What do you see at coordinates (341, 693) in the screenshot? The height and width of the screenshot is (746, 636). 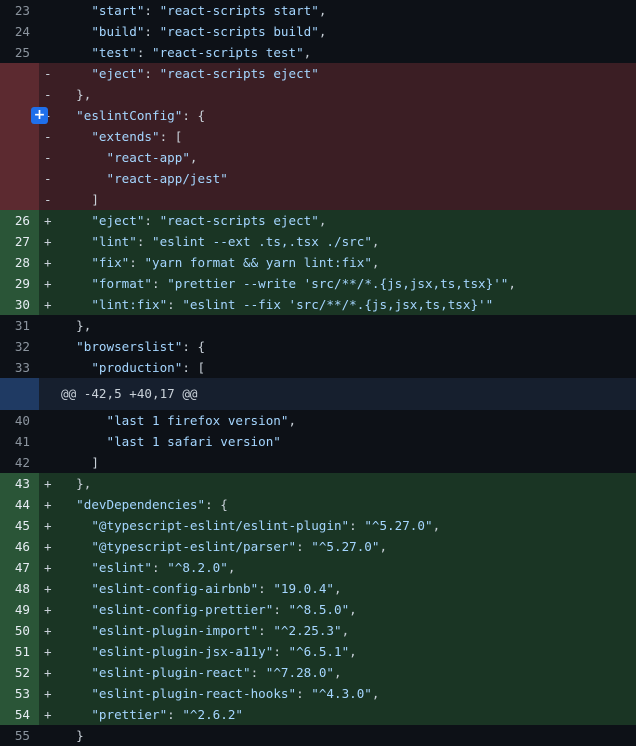 I see `string-token: "^4.3.0"` at bounding box center [341, 693].